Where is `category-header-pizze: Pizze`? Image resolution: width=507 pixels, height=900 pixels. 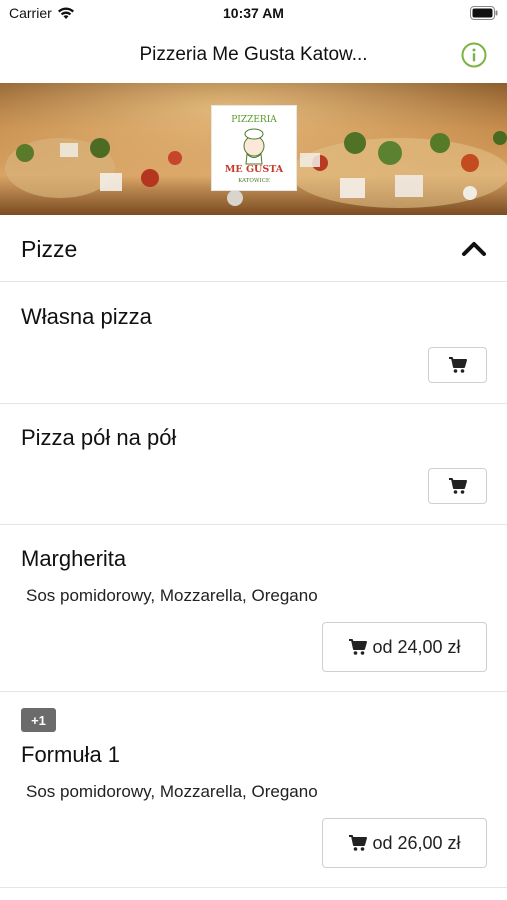
category-header-pizze: Pizze is located at coordinates (253, 248).